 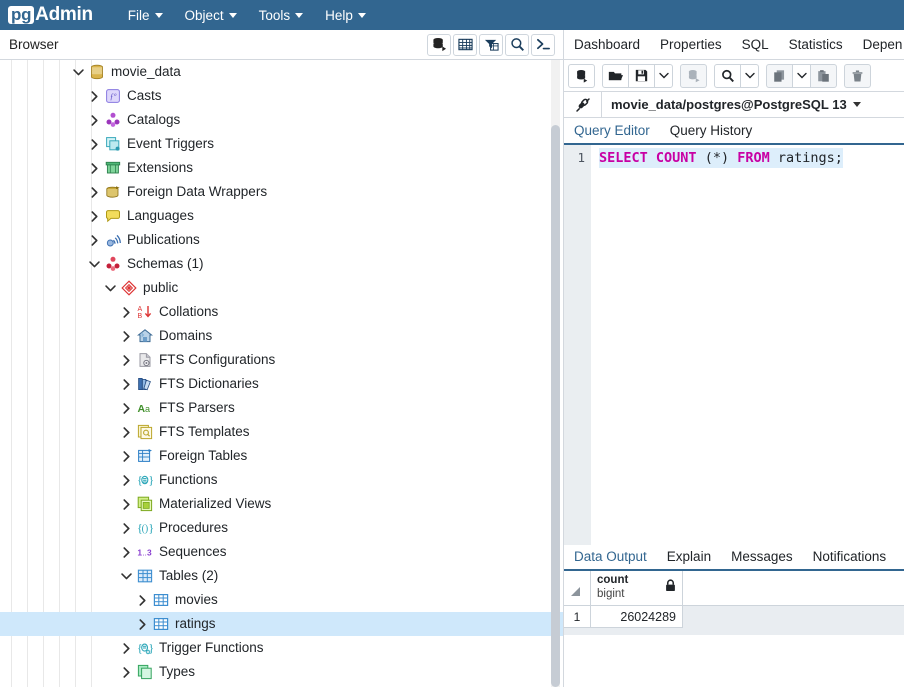 What do you see at coordinates (734, 617) in the screenshot?
I see `table-row: 1 26024289` at bounding box center [734, 617].